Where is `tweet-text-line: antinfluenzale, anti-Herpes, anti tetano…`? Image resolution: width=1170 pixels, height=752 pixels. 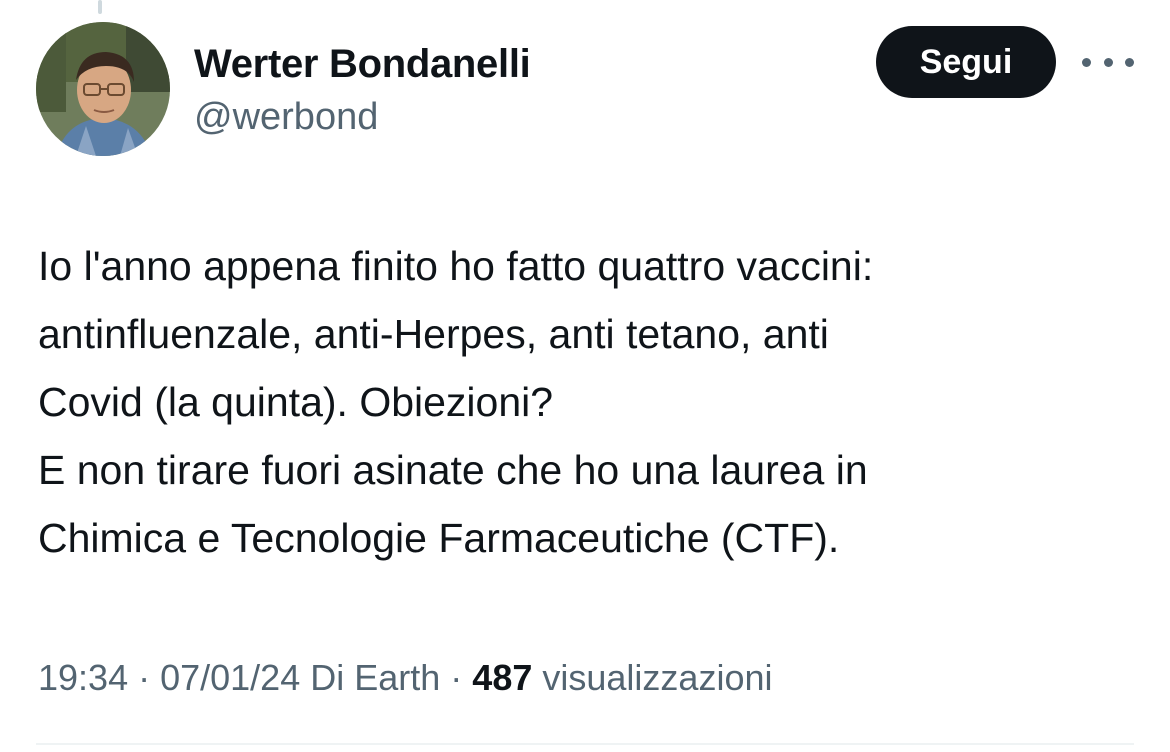 tweet-text-line: antinfluenzale, anti-Herpes, anti tetano… is located at coordinates (433, 334).